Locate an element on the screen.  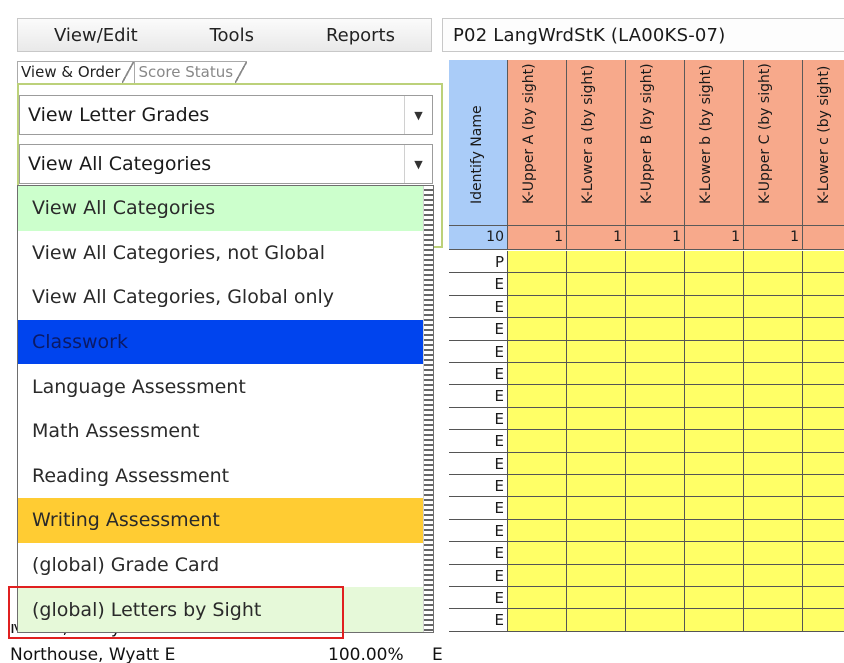
dropdown-option: View All Categories is located at coordinates (225, 208).